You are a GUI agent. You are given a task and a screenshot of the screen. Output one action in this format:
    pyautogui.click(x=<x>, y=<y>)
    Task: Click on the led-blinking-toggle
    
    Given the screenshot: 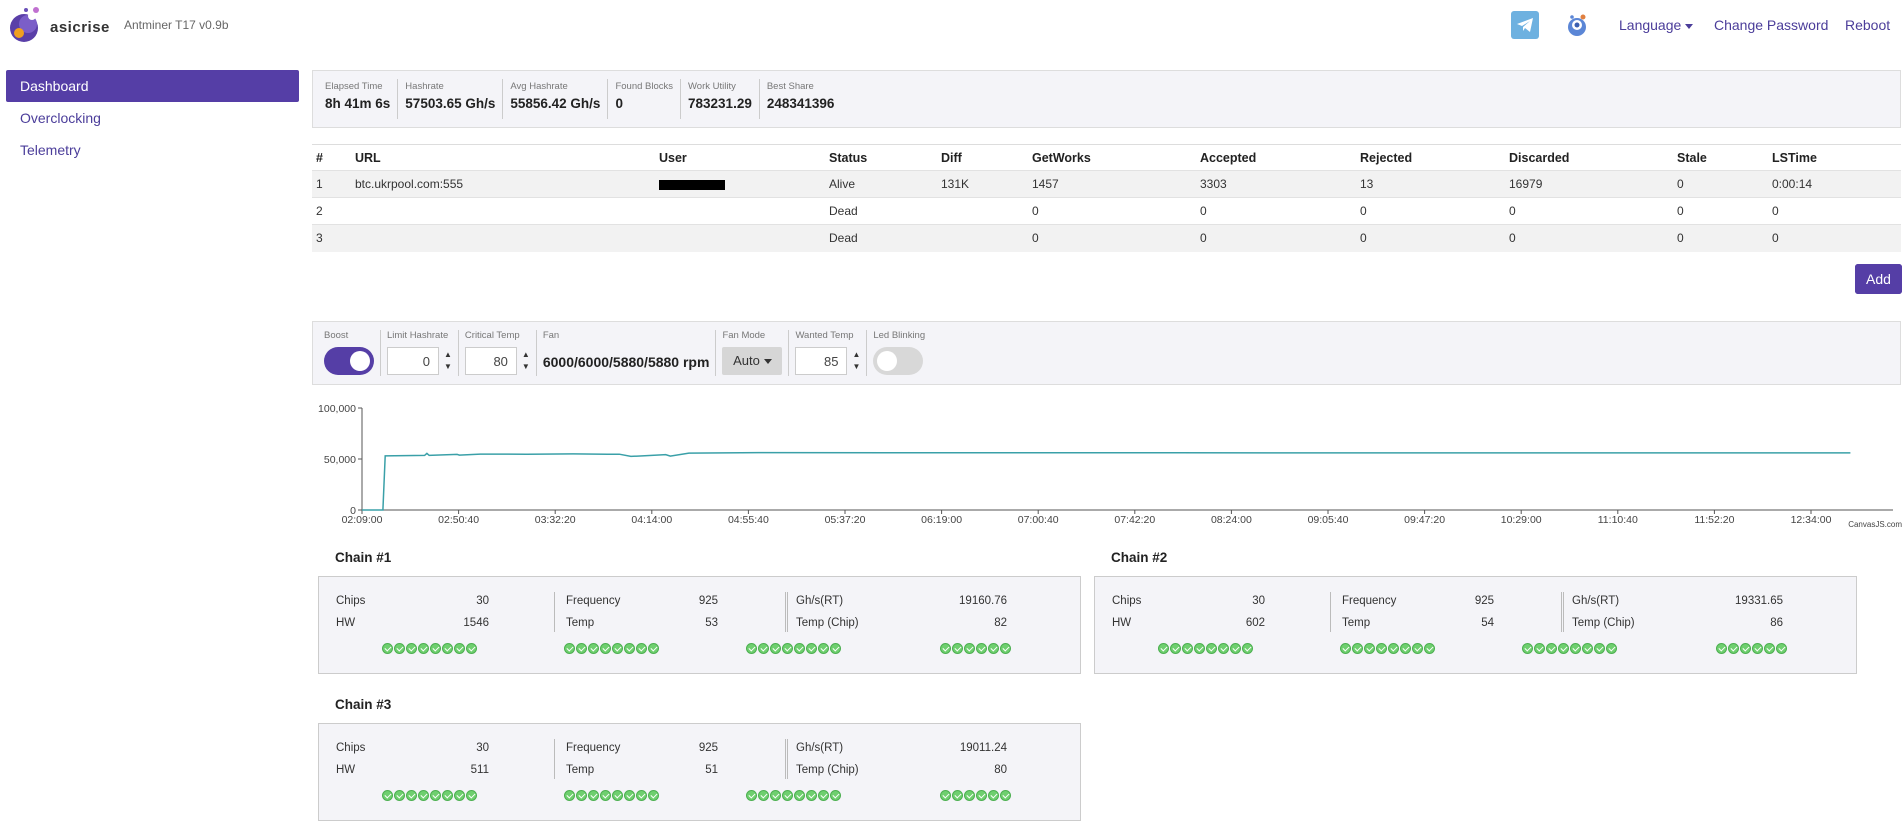 What is the action you would take?
    pyautogui.click(x=898, y=361)
    